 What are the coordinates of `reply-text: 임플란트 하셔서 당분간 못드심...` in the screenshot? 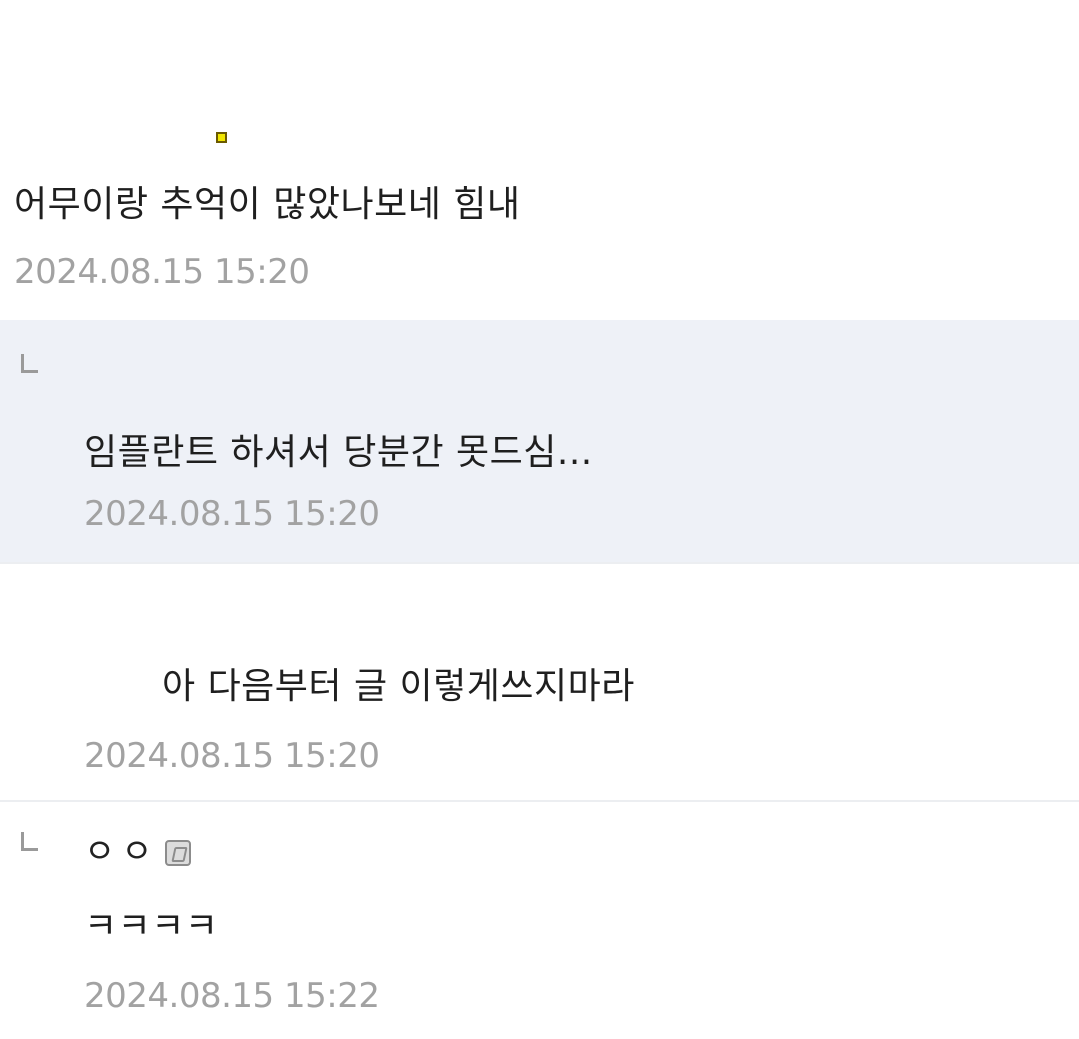 It's located at (338, 452).